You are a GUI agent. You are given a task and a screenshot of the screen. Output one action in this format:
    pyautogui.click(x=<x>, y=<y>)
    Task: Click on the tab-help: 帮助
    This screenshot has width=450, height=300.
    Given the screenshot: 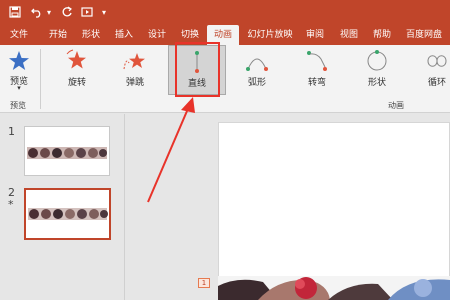 What is the action you would take?
    pyautogui.click(x=382, y=35)
    